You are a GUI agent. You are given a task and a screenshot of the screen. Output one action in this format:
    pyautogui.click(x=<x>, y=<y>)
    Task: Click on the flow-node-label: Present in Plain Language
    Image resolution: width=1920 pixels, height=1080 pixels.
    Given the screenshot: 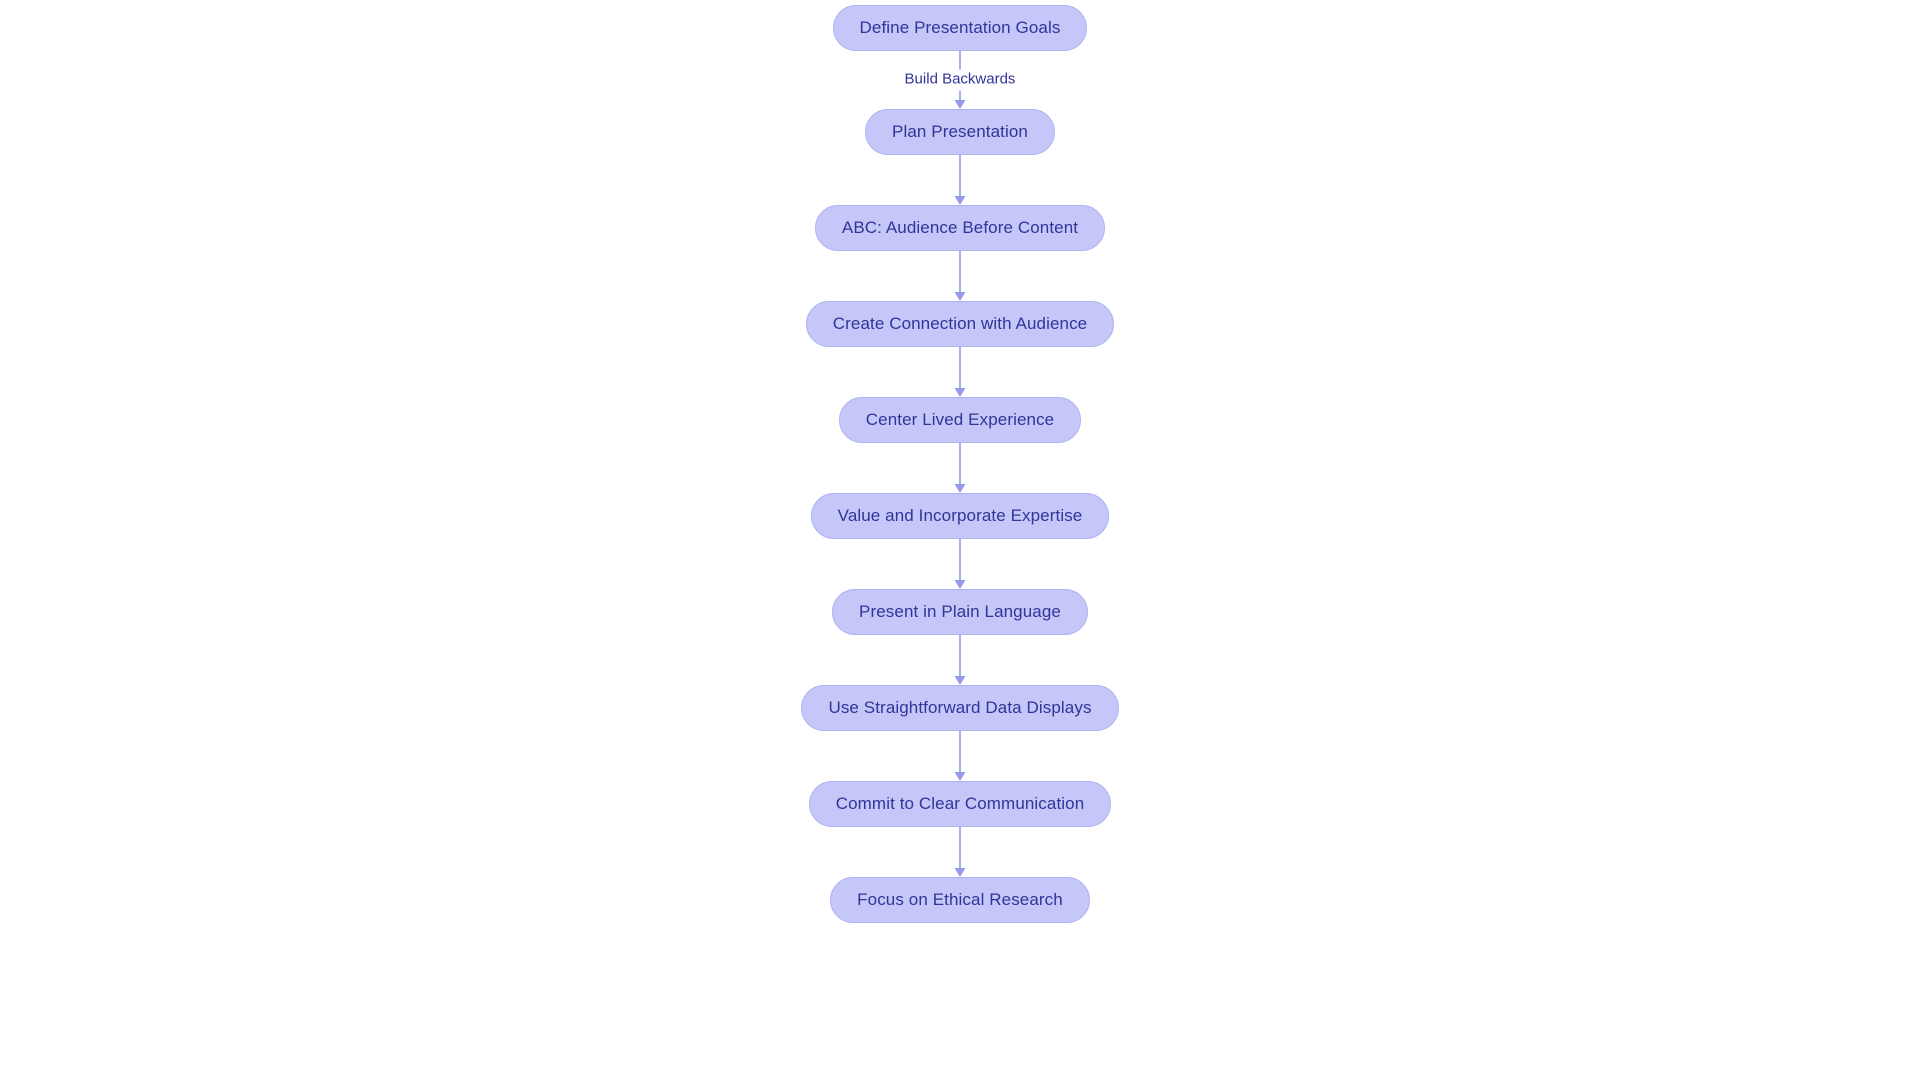 What is the action you would take?
    pyautogui.click(x=960, y=611)
    